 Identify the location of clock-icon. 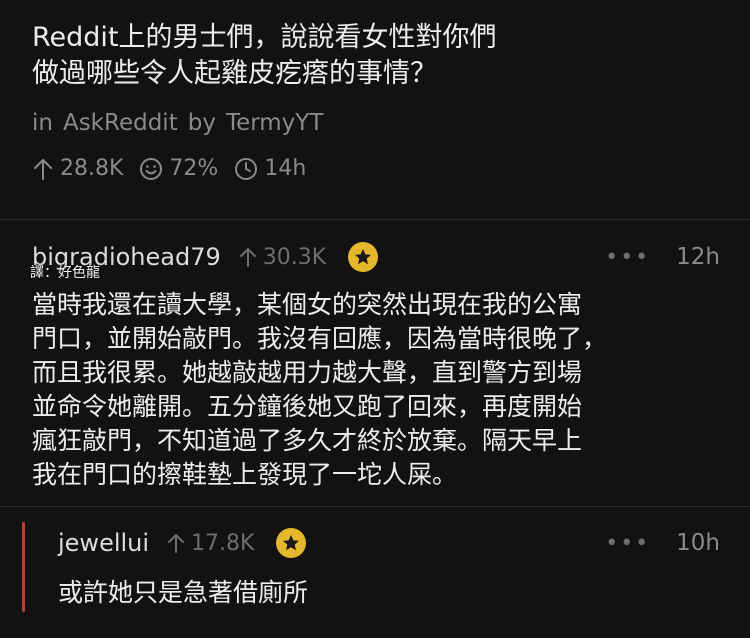
(246, 168).